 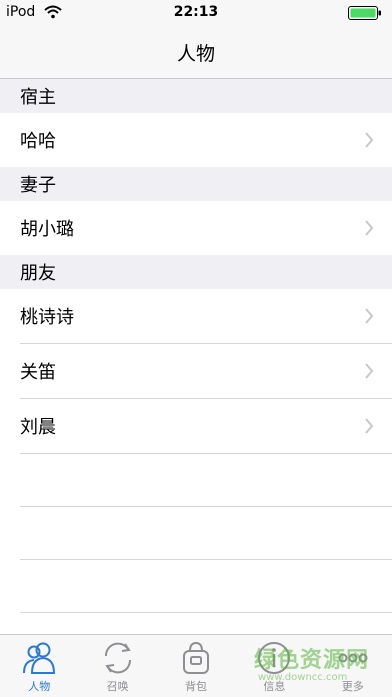 I want to click on battery-icon, so click(x=364, y=13).